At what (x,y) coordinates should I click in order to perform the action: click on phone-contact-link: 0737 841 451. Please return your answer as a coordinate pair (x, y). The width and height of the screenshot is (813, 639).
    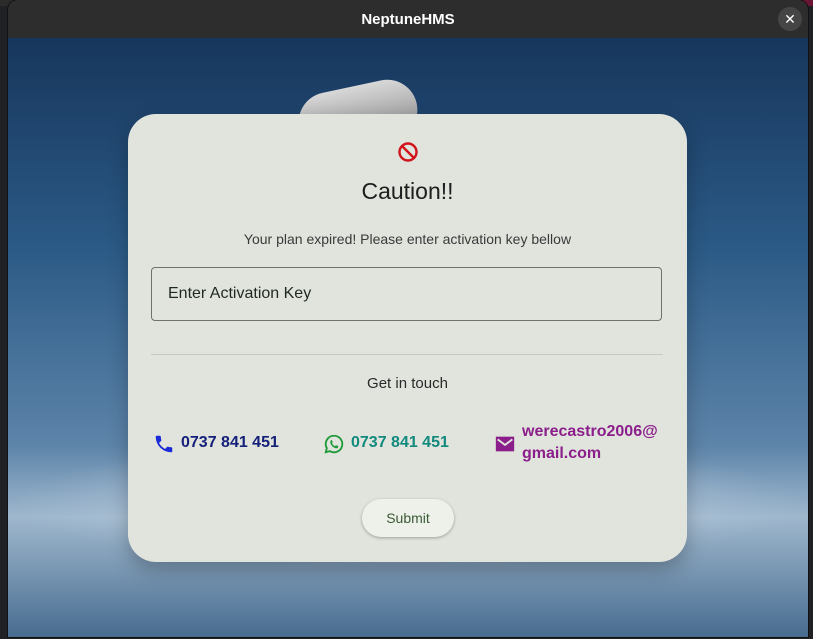
    Looking at the image, I should click on (216, 443).